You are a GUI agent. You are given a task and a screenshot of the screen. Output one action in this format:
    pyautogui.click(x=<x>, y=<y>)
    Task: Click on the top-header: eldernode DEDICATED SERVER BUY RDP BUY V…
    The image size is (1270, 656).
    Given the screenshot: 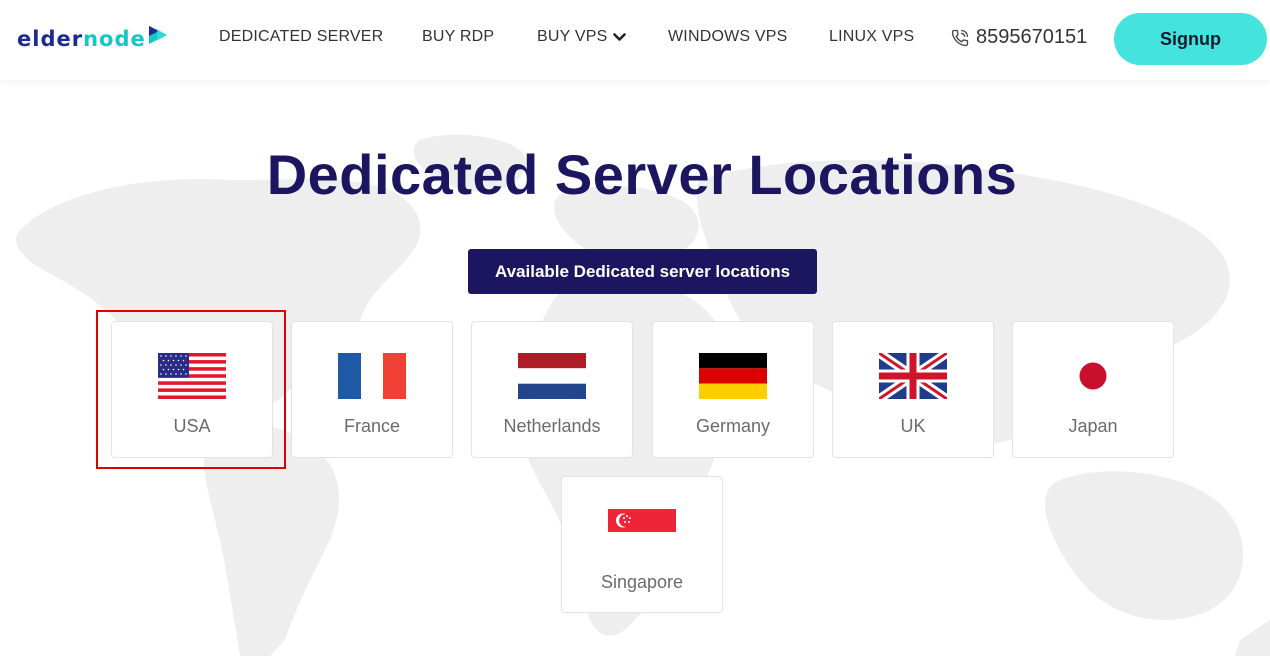 What is the action you would take?
    pyautogui.click(x=635, y=40)
    